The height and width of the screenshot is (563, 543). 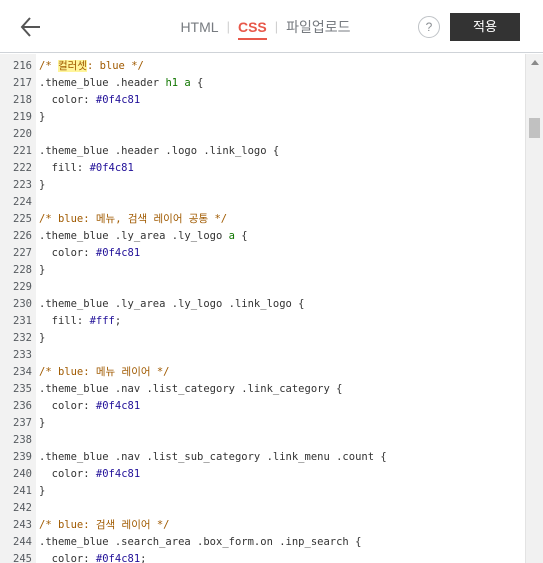 I want to click on code-token: .theme_blue .header .logo .link_logo {, so click(x=159, y=151).